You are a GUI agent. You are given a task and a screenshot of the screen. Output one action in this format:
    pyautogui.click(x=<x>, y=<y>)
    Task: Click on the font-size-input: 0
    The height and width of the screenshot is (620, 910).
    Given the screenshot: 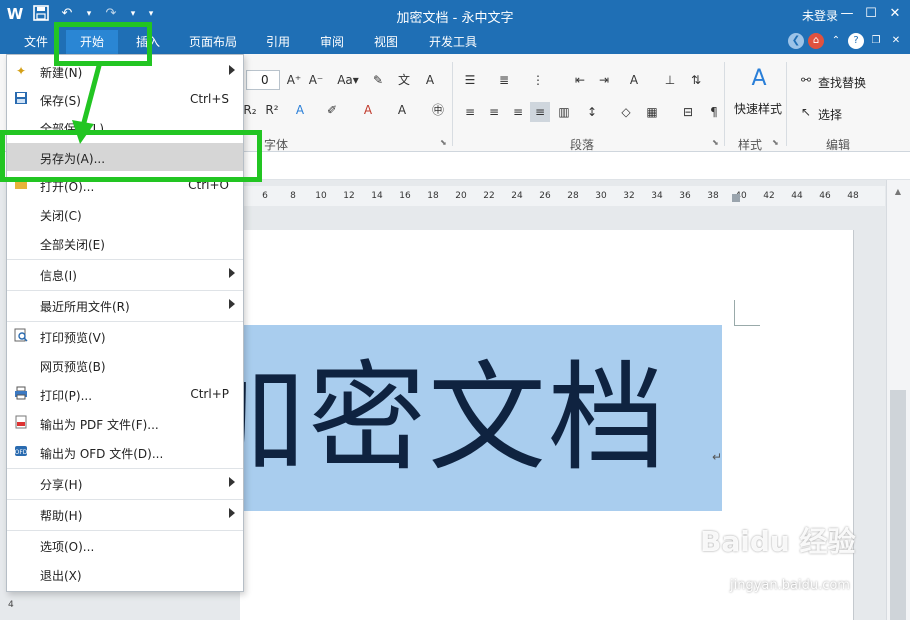 What is the action you would take?
    pyautogui.click(x=263, y=80)
    